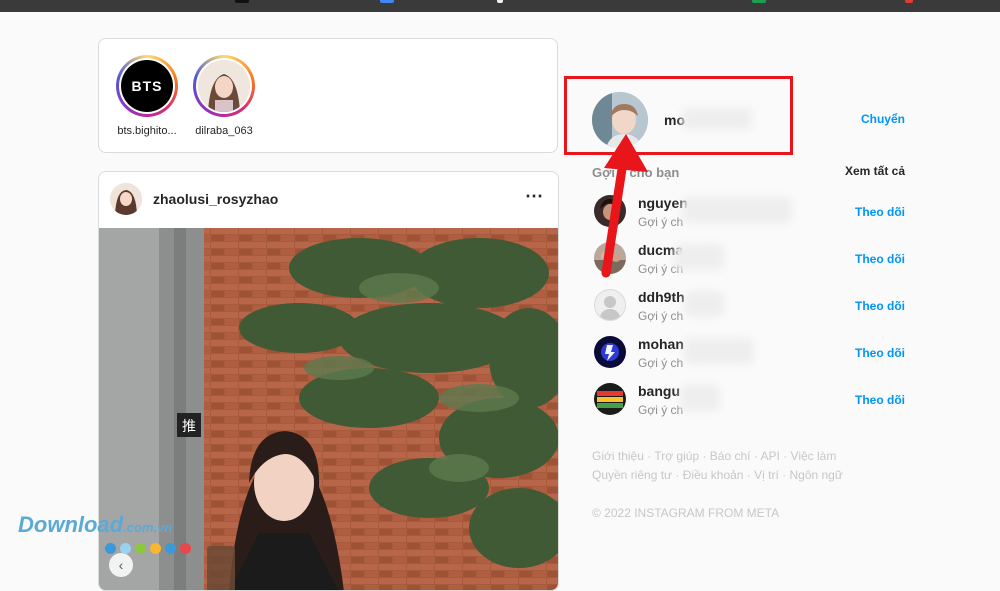  What do you see at coordinates (766, 475) in the screenshot?
I see `footer-link: Vị trí` at bounding box center [766, 475].